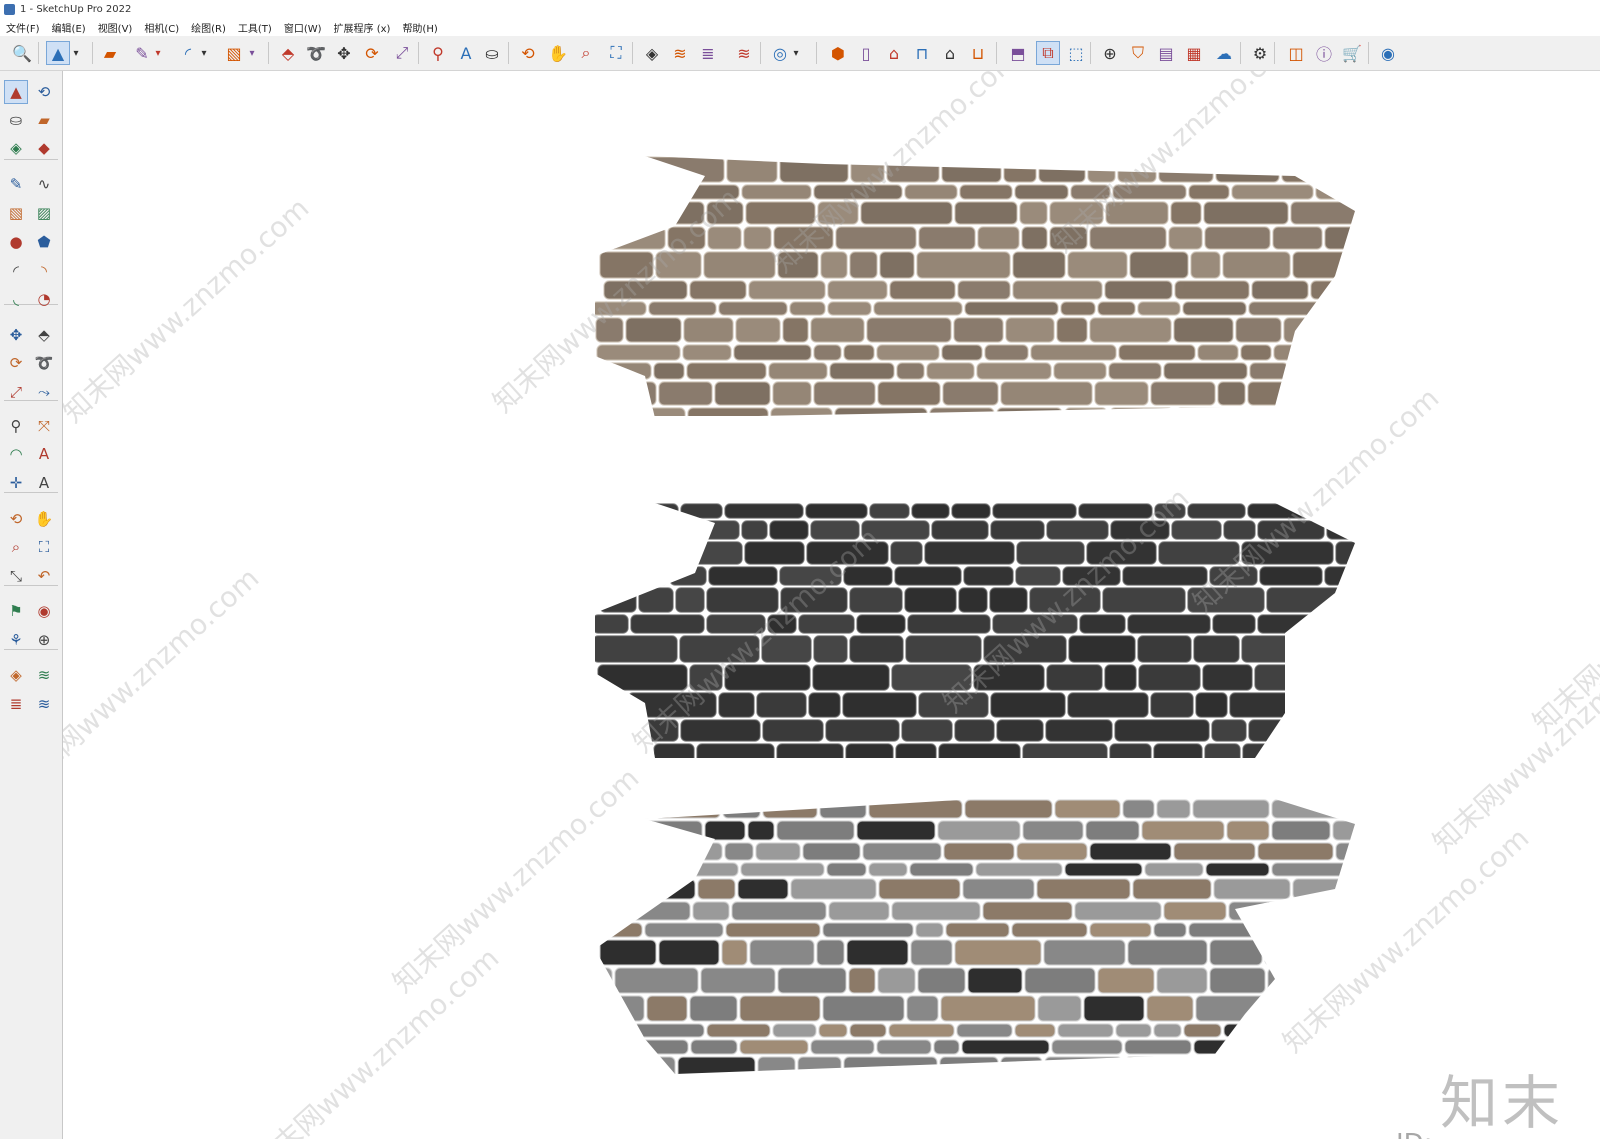 This screenshot has height=1139, width=1600. Describe the element at coordinates (44, 611) in the screenshot. I see `look-around-icon: ◉` at that location.